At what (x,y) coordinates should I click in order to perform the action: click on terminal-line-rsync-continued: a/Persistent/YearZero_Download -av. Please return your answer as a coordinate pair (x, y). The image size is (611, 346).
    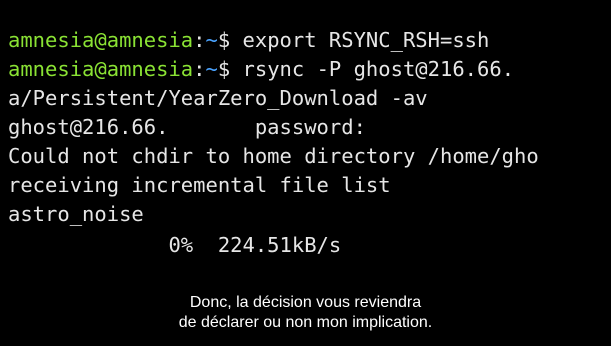
    Looking at the image, I should click on (218, 98).